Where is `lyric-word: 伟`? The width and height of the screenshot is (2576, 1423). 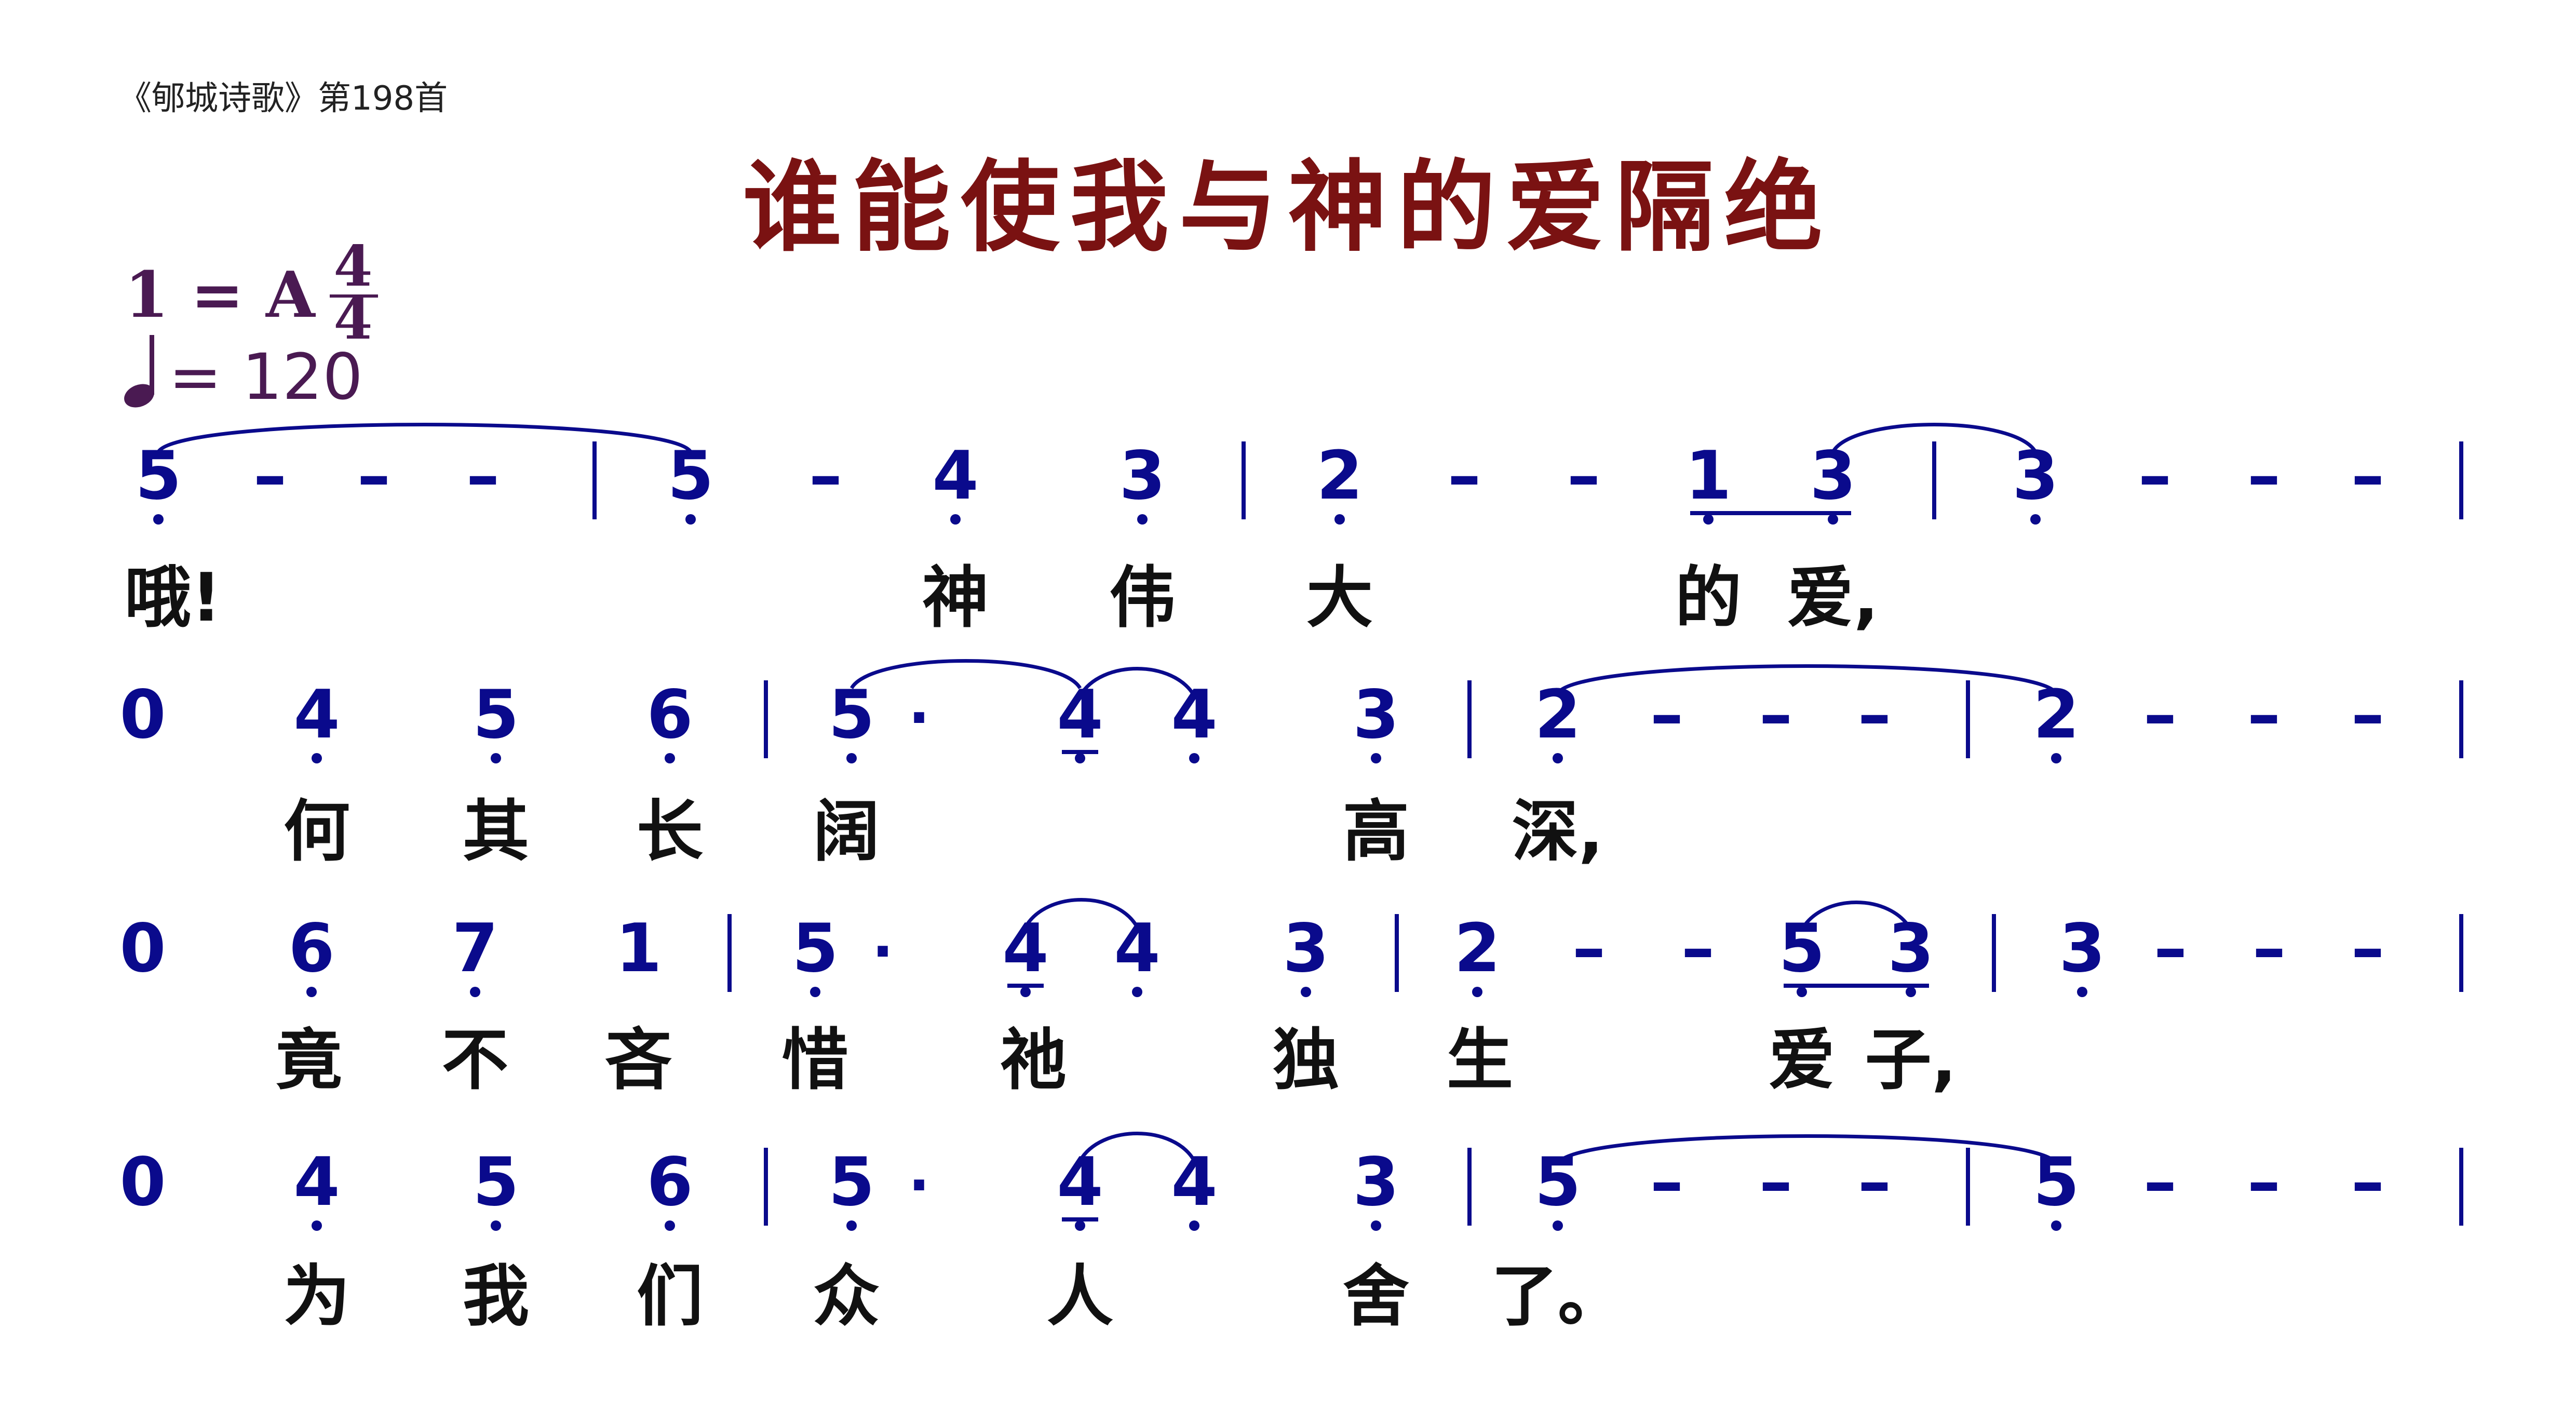
lyric-word: 伟 is located at coordinates (1142, 598).